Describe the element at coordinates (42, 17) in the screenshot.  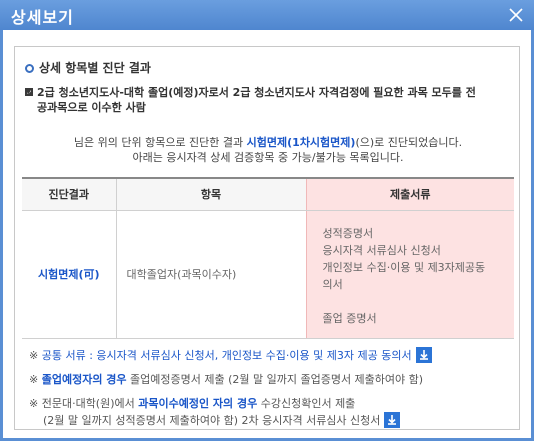
I see `dialog-title: 상세보기` at that location.